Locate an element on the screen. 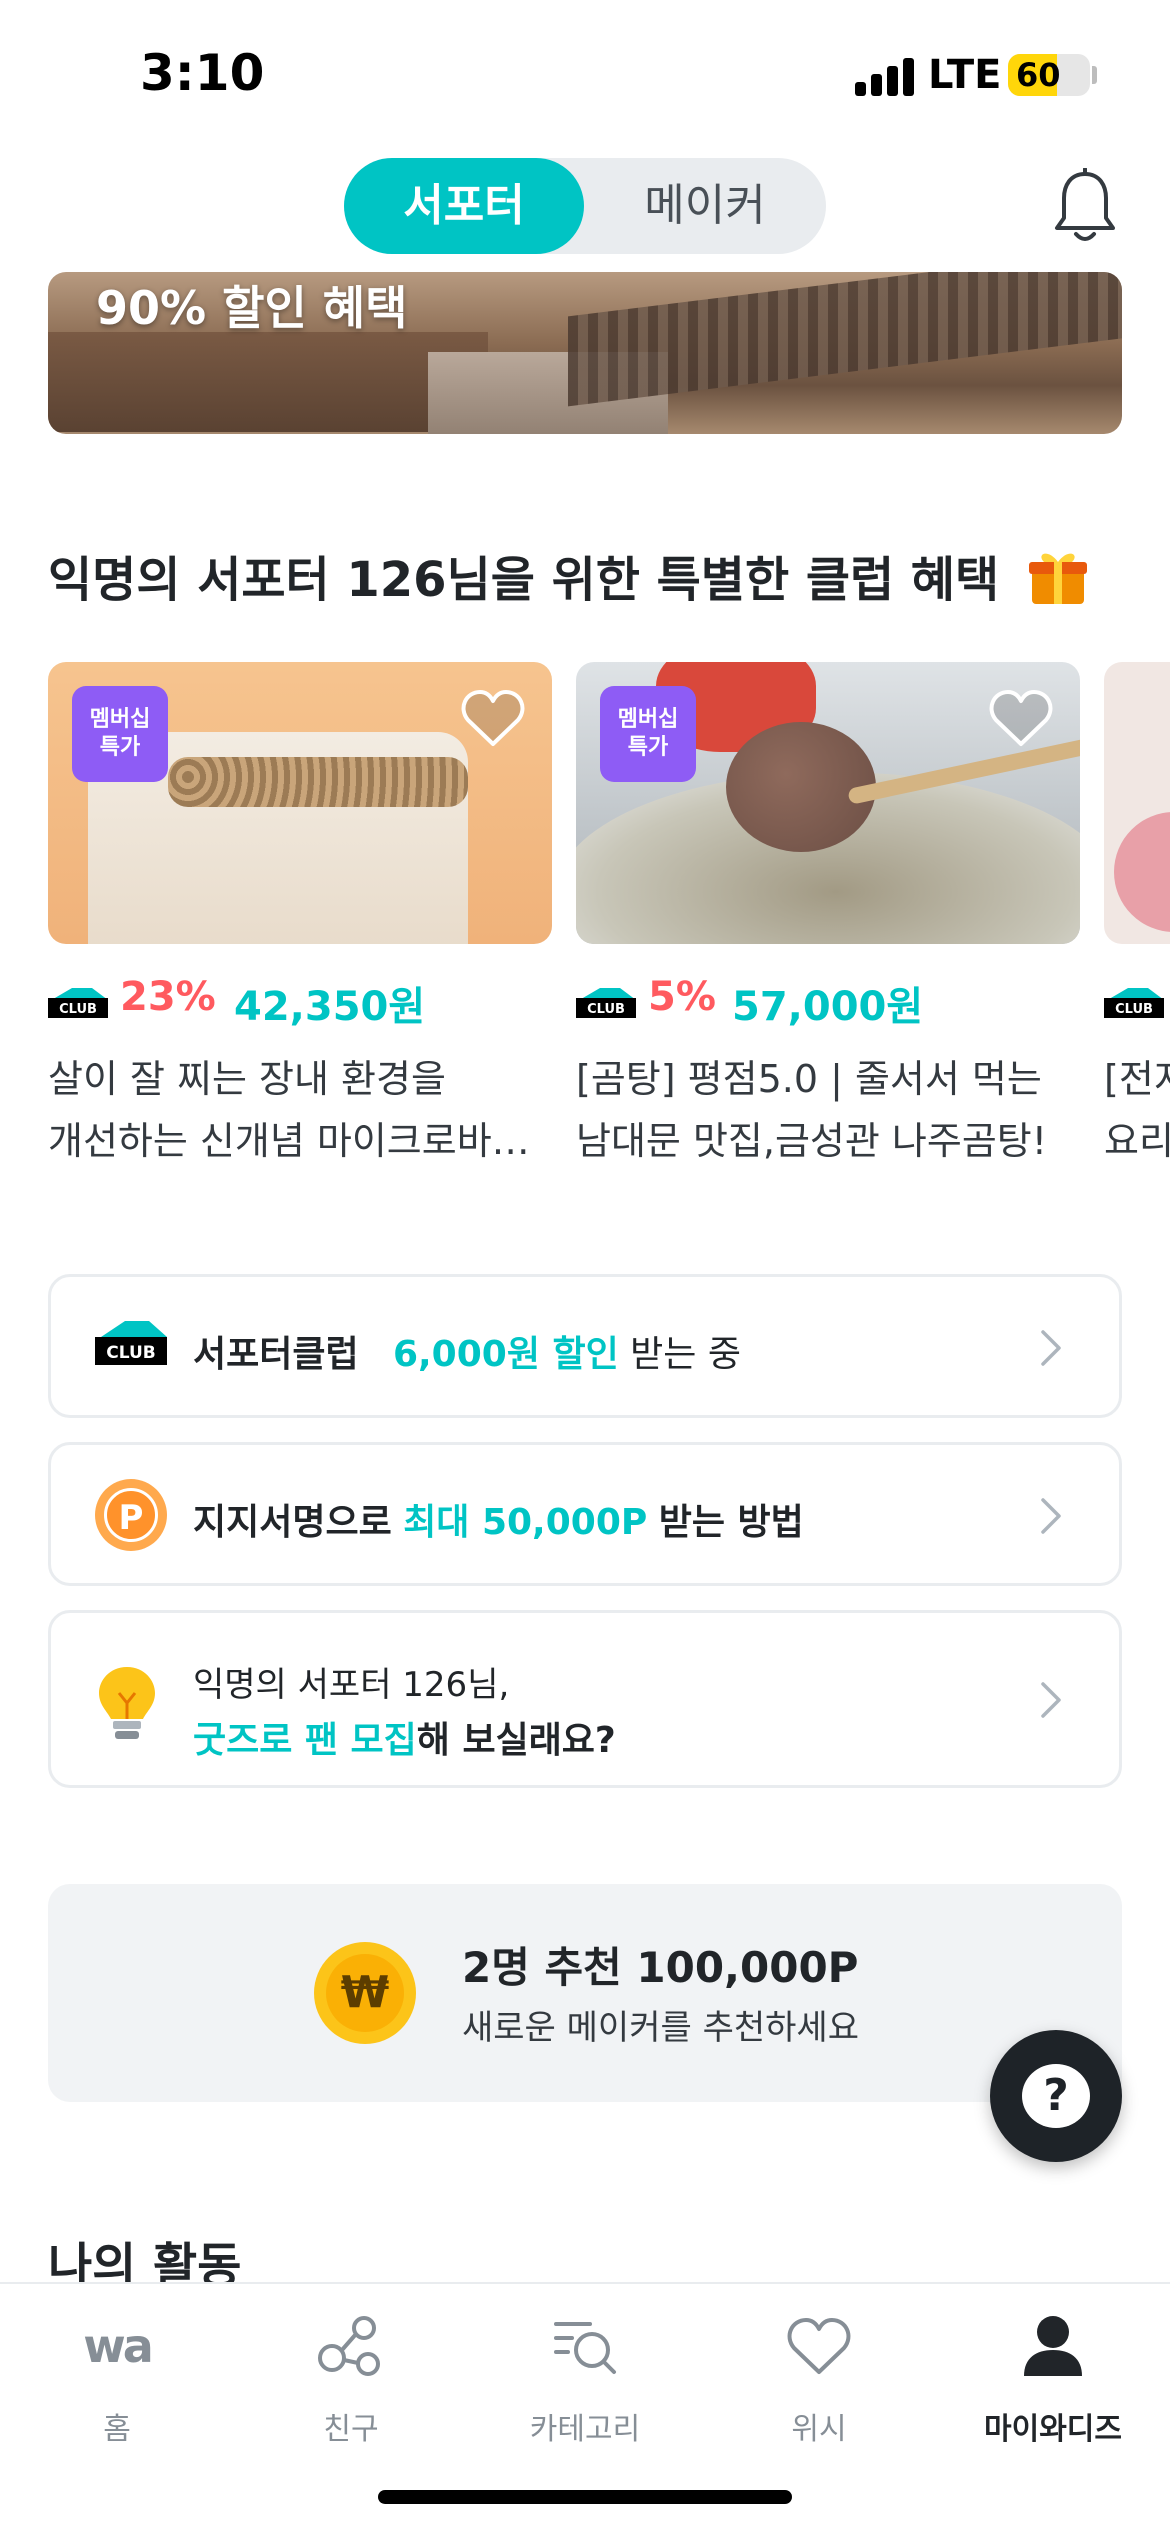  points-prefix: 지지서명으로 is located at coordinates (292, 1522).